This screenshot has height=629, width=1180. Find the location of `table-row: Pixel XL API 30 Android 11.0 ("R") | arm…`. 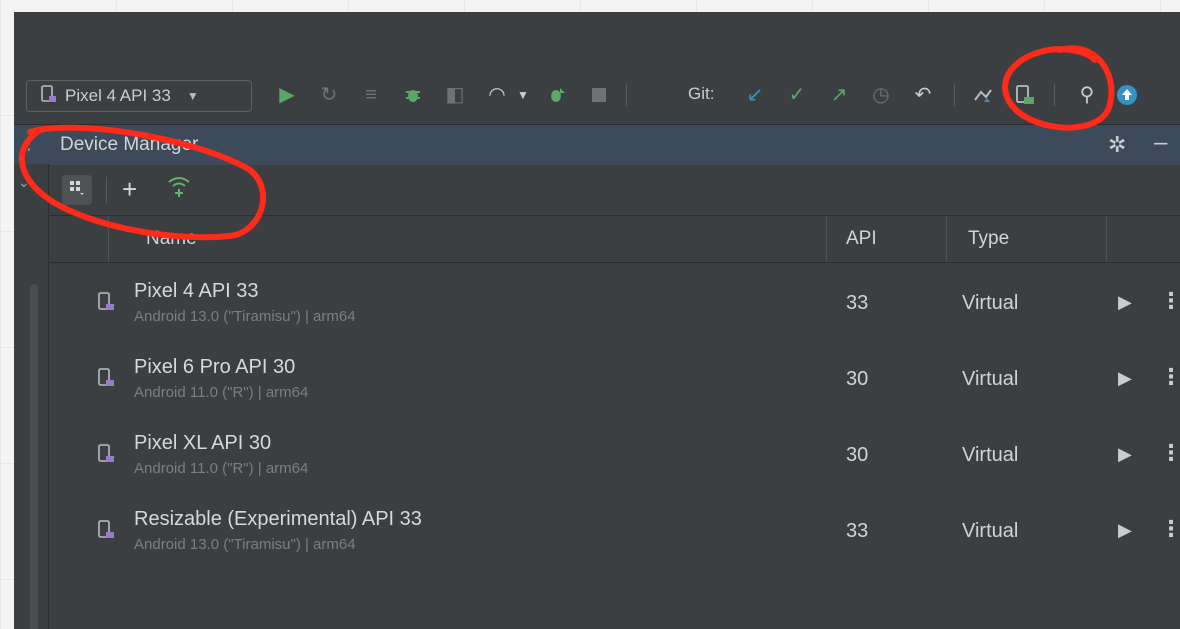

table-row: Pixel XL API 30 Android 11.0 ("R") | arm… is located at coordinates (615, 458).